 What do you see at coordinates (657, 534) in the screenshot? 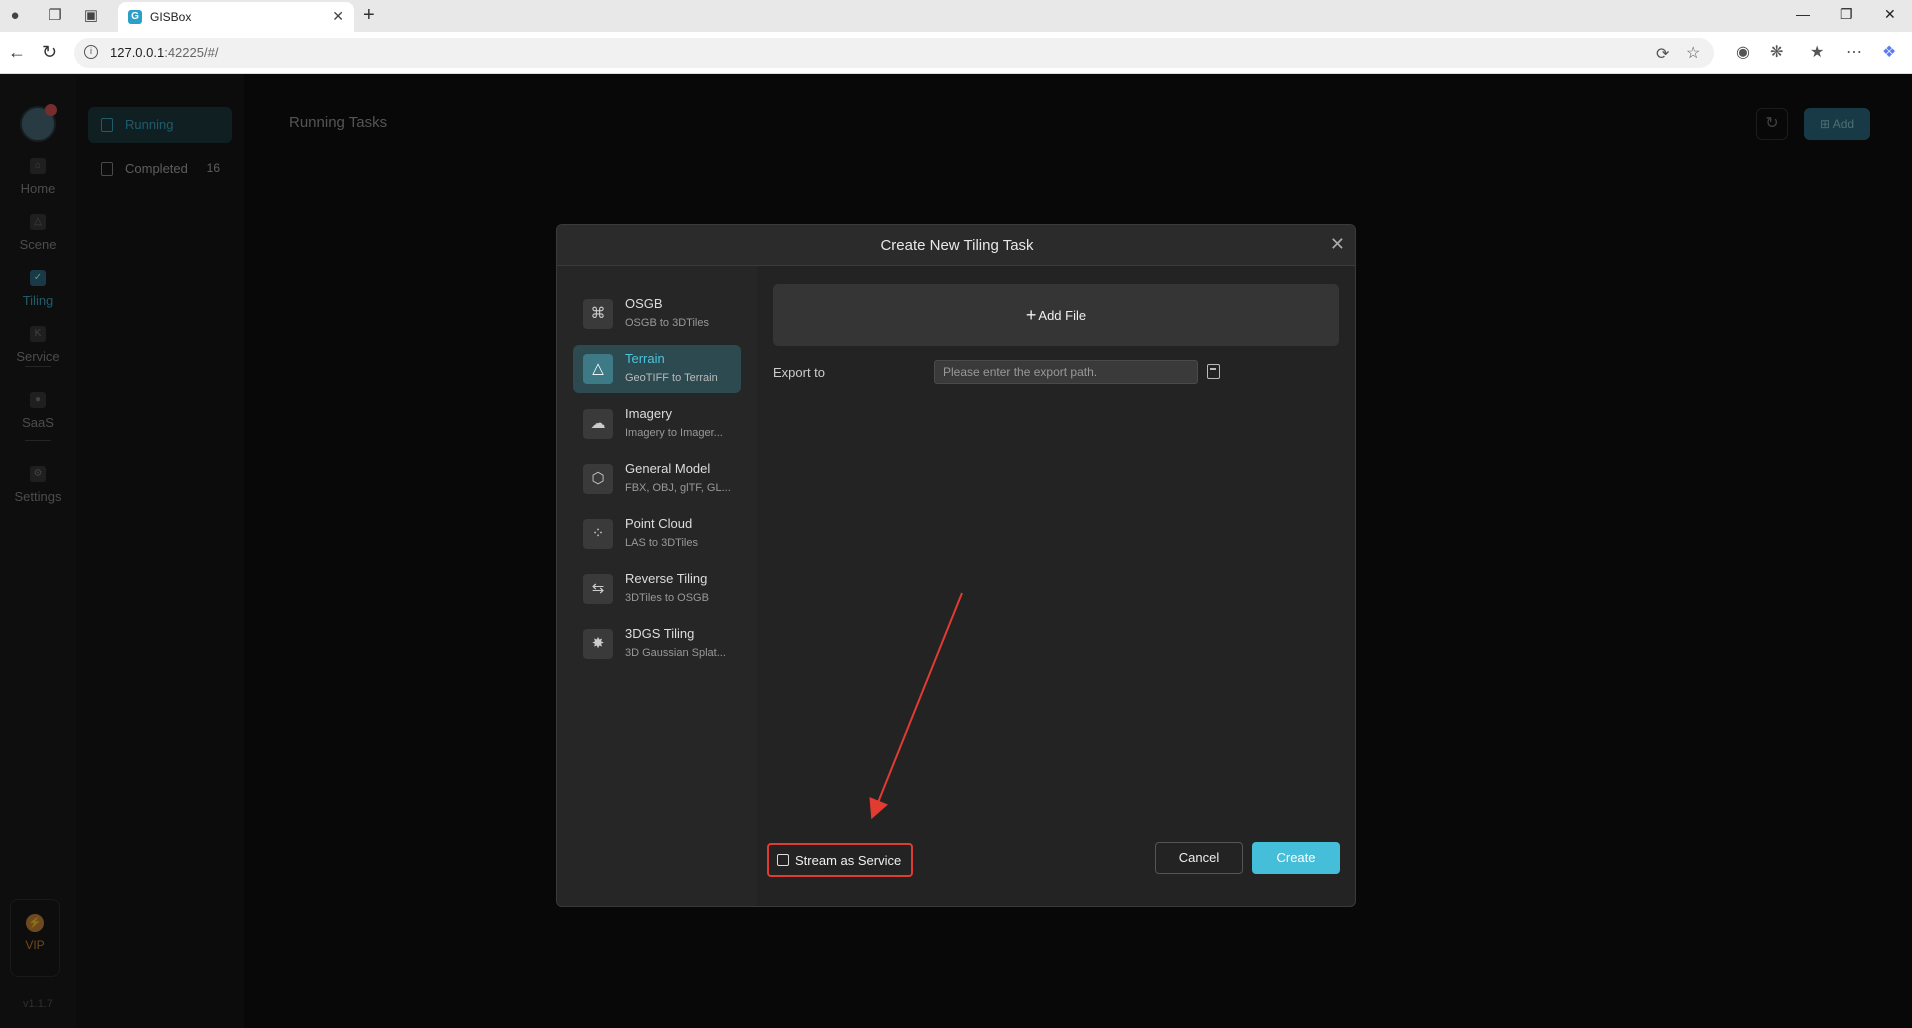
I see `type-item-point-cloud: ⁘ Point Cloud LAS to 3DTiles` at bounding box center [657, 534].